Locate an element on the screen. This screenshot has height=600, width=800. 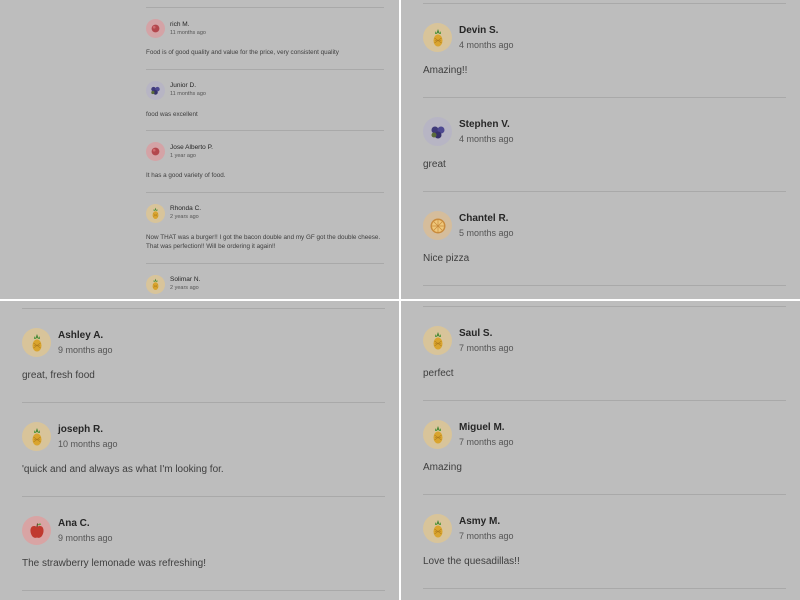
reviewer-name: Jose Alberto P. is located at coordinates (191, 147).